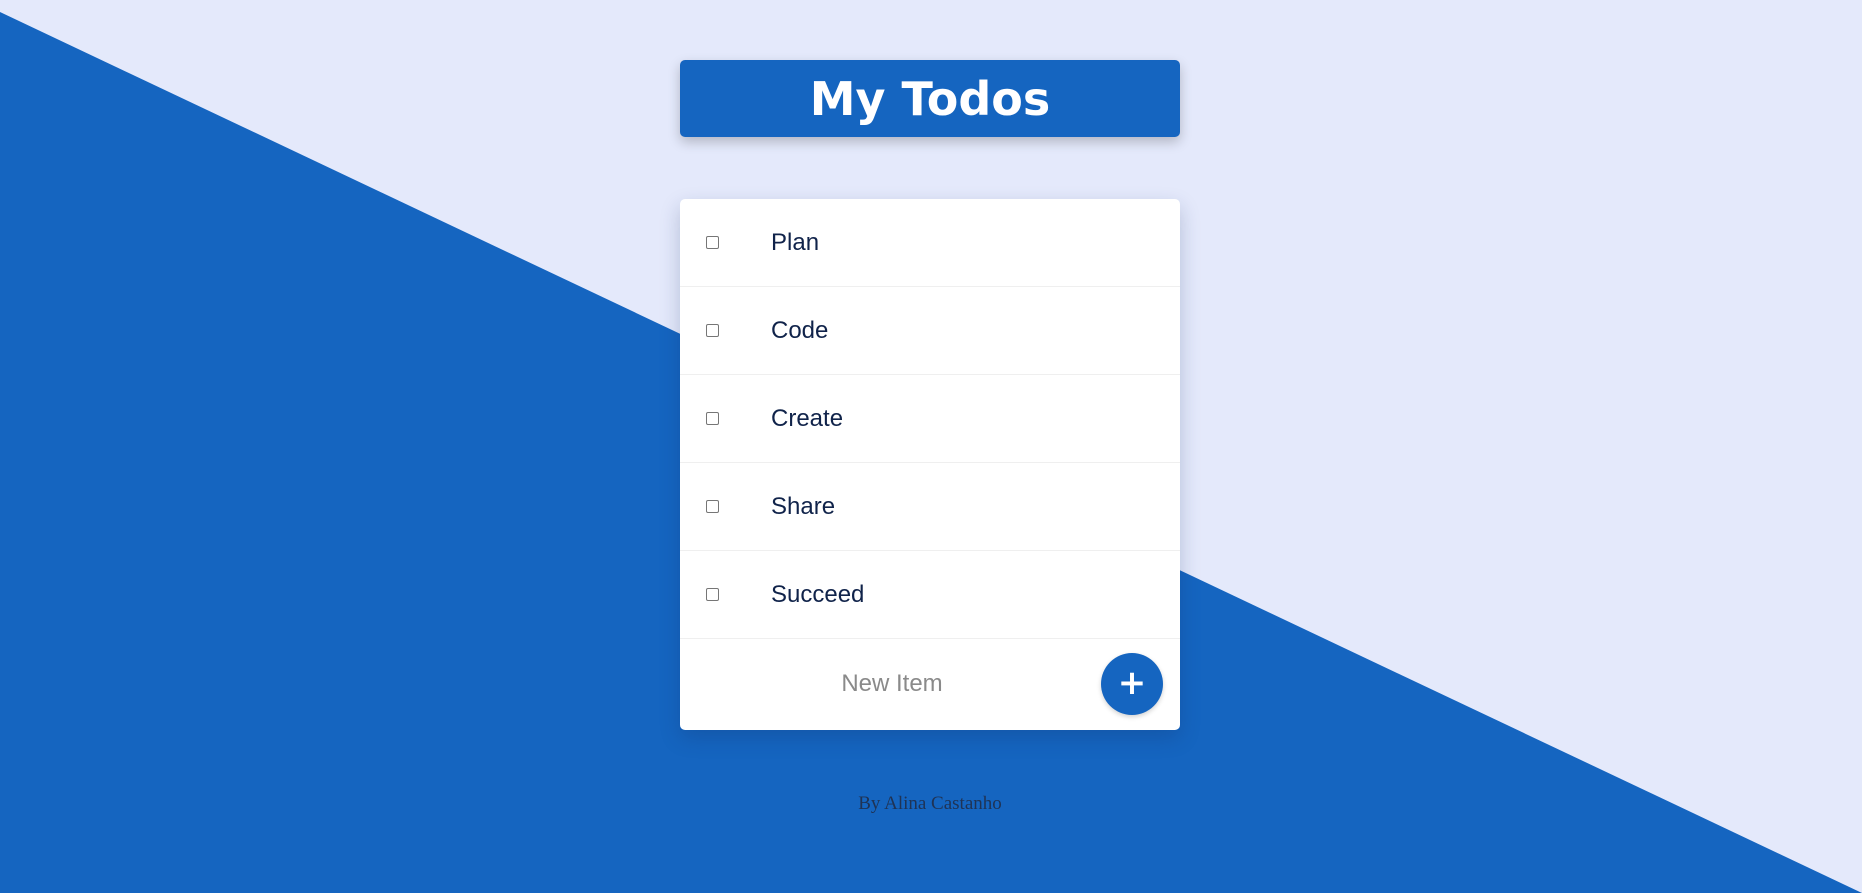 This screenshot has height=893, width=1862. I want to click on add-item-button: +, so click(1132, 684).